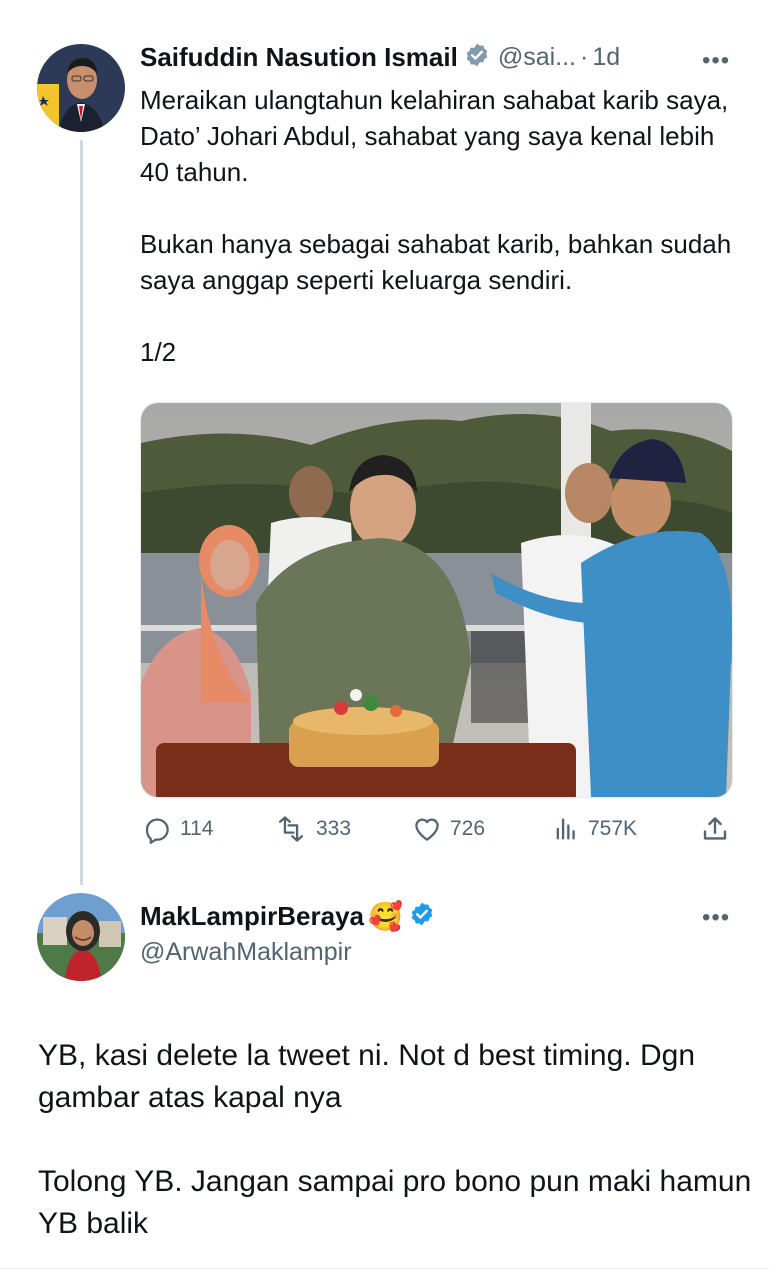 The width and height of the screenshot is (769, 1280). What do you see at coordinates (606, 57) in the screenshot?
I see `tweet-timestamp: 1d` at bounding box center [606, 57].